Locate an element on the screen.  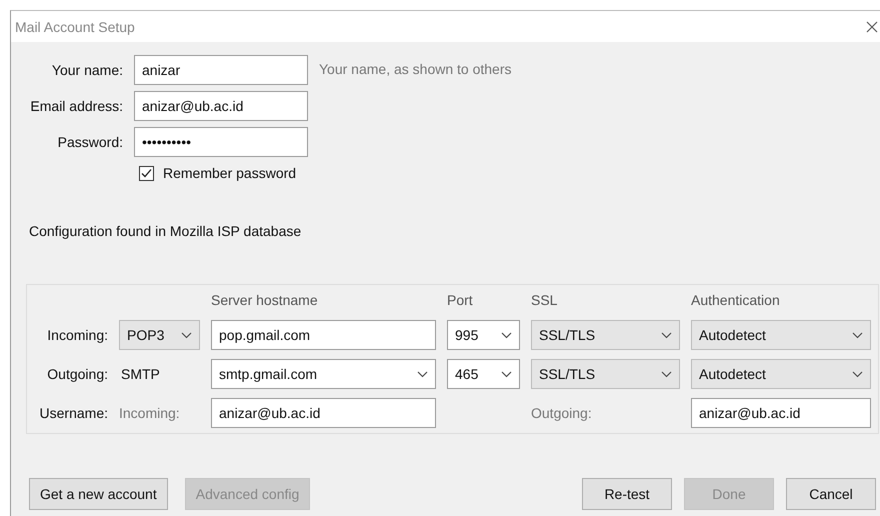
combo-box: 995 is located at coordinates (483, 335).